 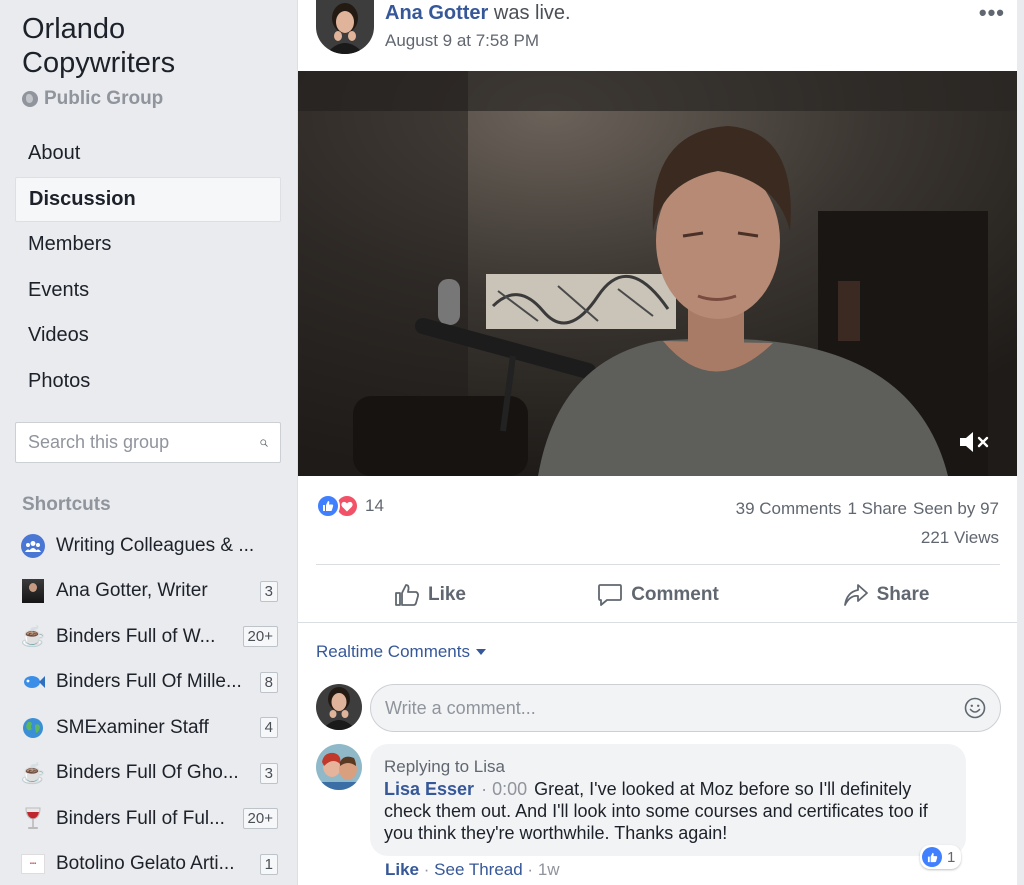 I want to click on nav-item-discussion: Discussion, so click(x=148, y=199).